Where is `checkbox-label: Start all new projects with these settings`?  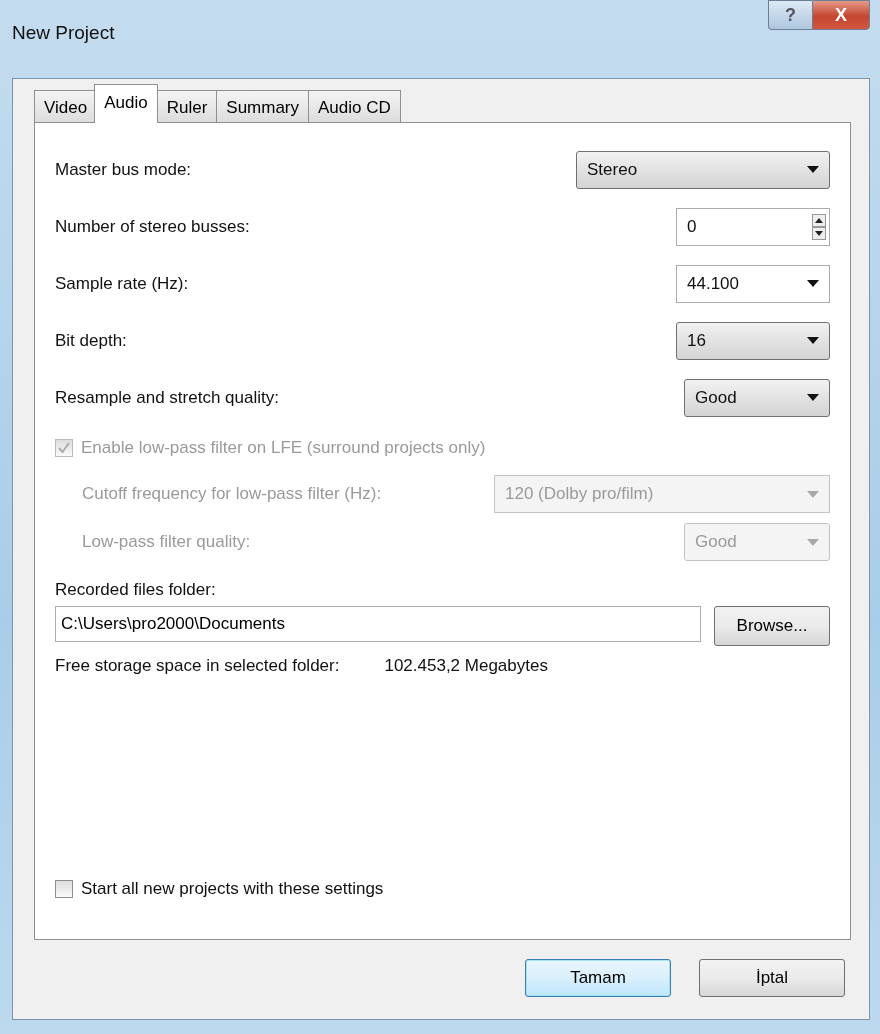
checkbox-label: Start all new projects with these settings is located at coordinates (232, 889).